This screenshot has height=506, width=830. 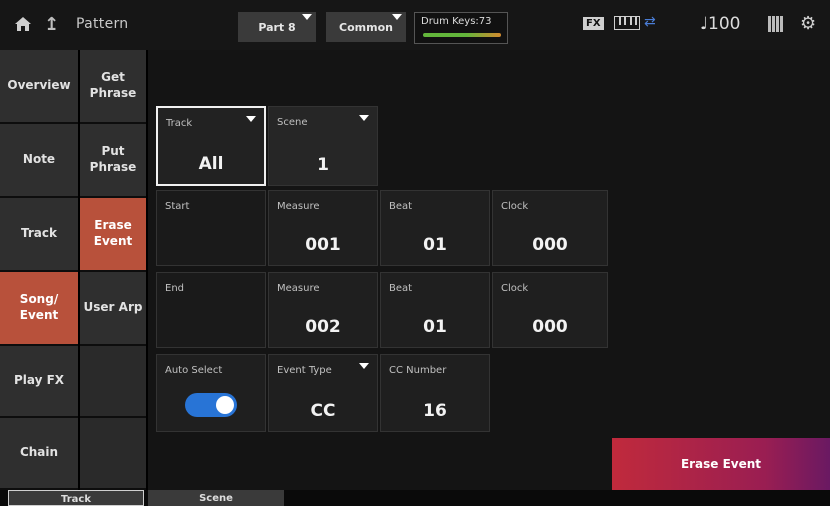 I want to click on usb-icon: ⇄, so click(x=650, y=22).